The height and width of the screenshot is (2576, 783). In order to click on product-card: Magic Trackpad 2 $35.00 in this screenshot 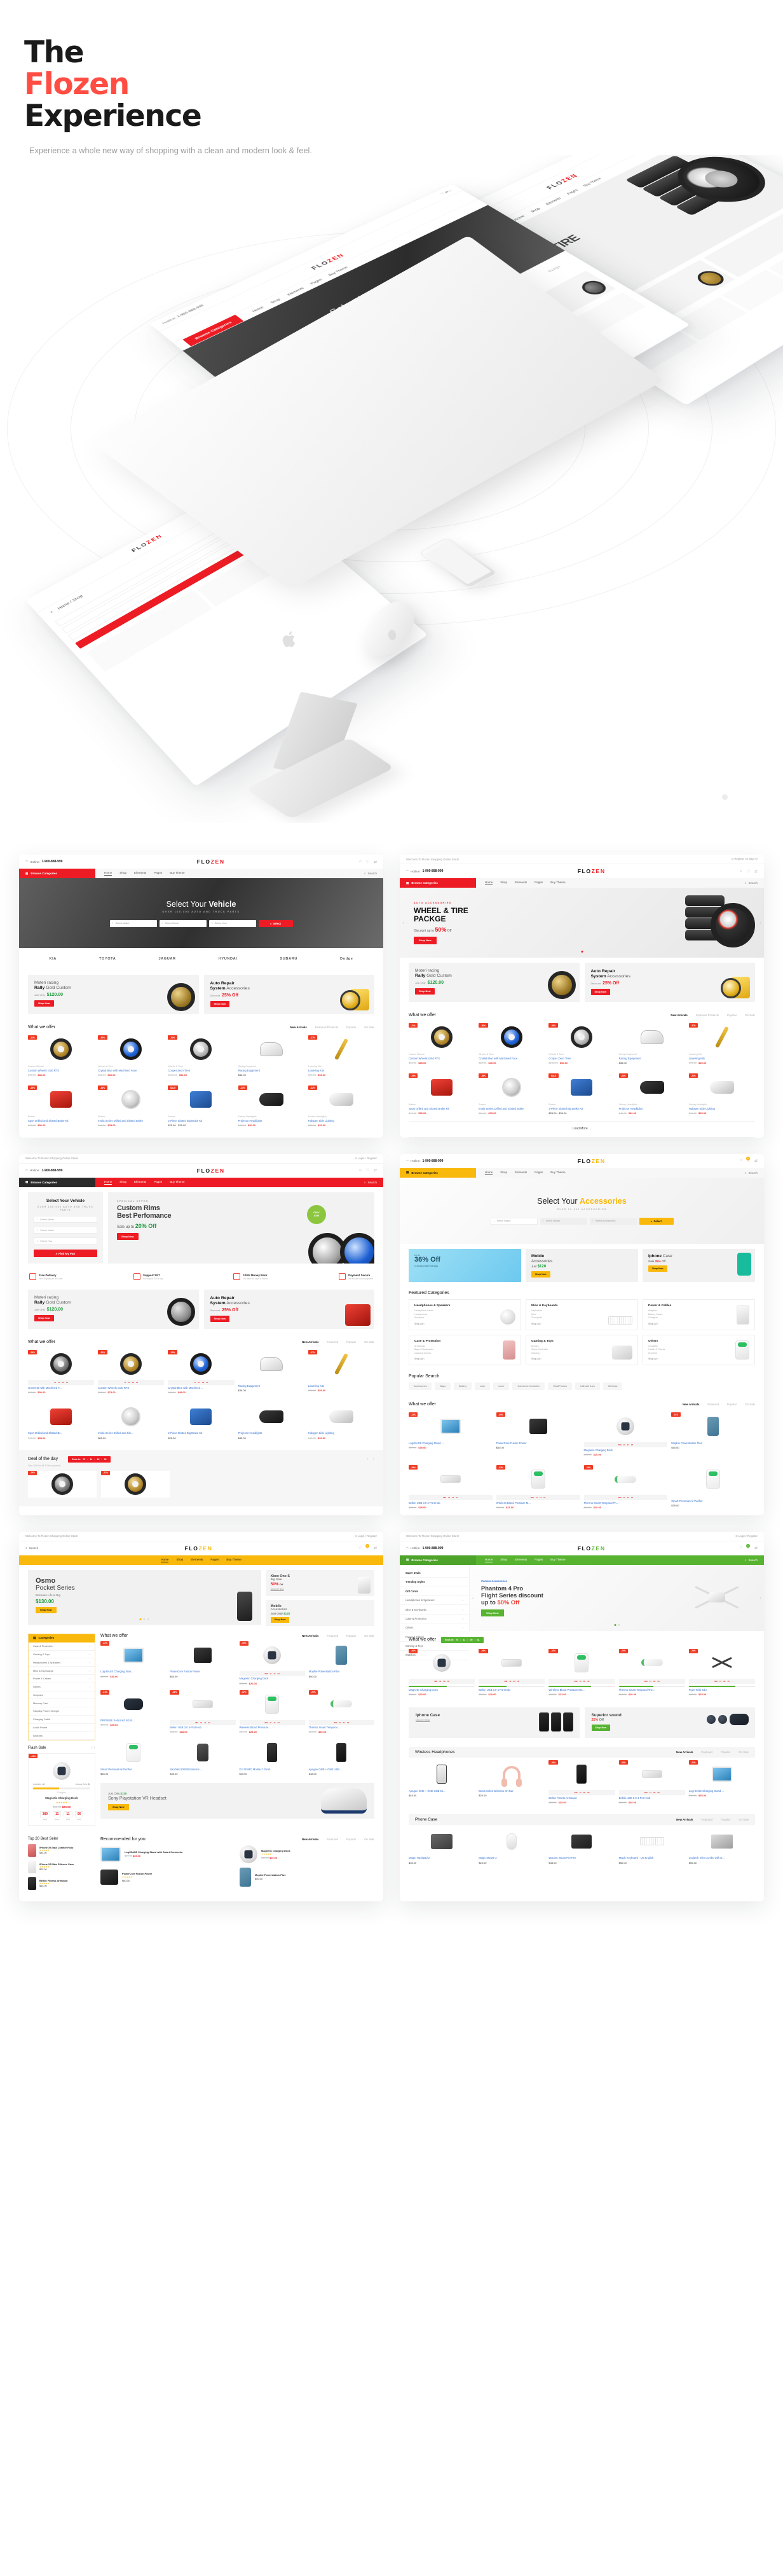, I will do `click(442, 1846)`.